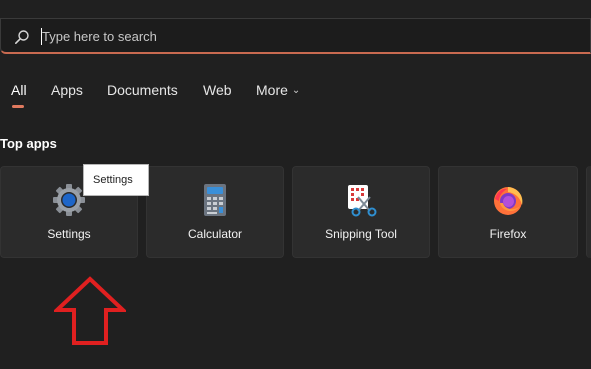 This screenshot has height=369, width=591. What do you see at coordinates (21, 37) in the screenshot?
I see `search-icon` at bounding box center [21, 37].